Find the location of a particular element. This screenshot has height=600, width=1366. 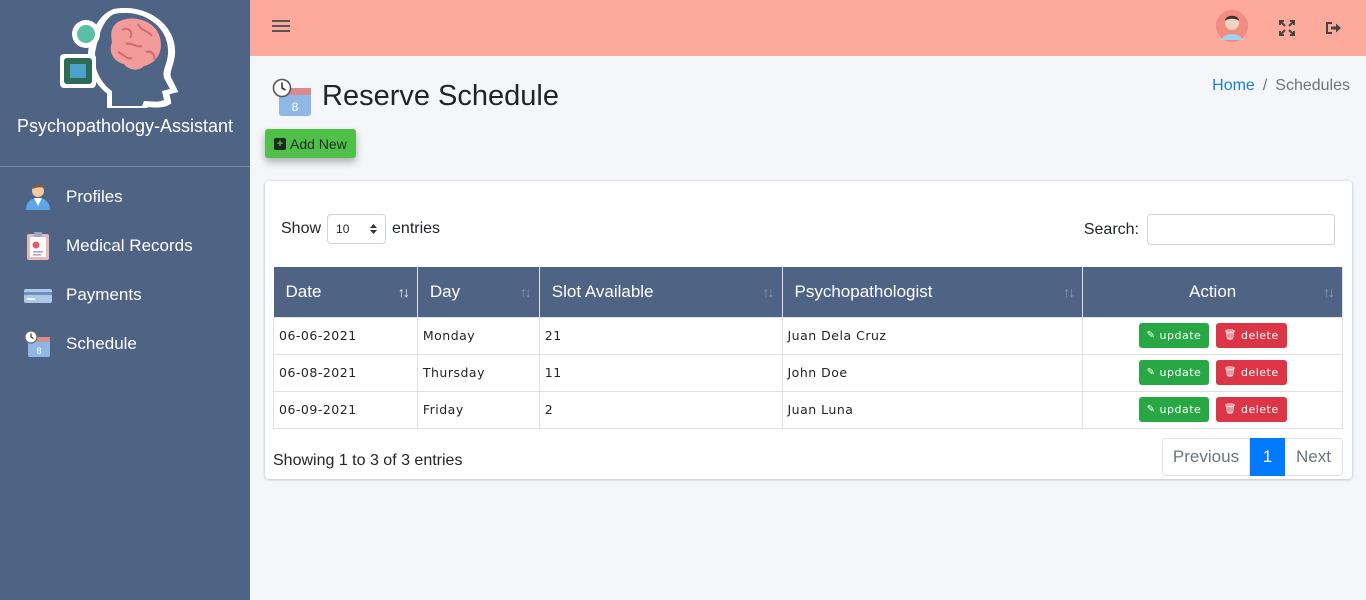

show-label: Show is located at coordinates (301, 228).